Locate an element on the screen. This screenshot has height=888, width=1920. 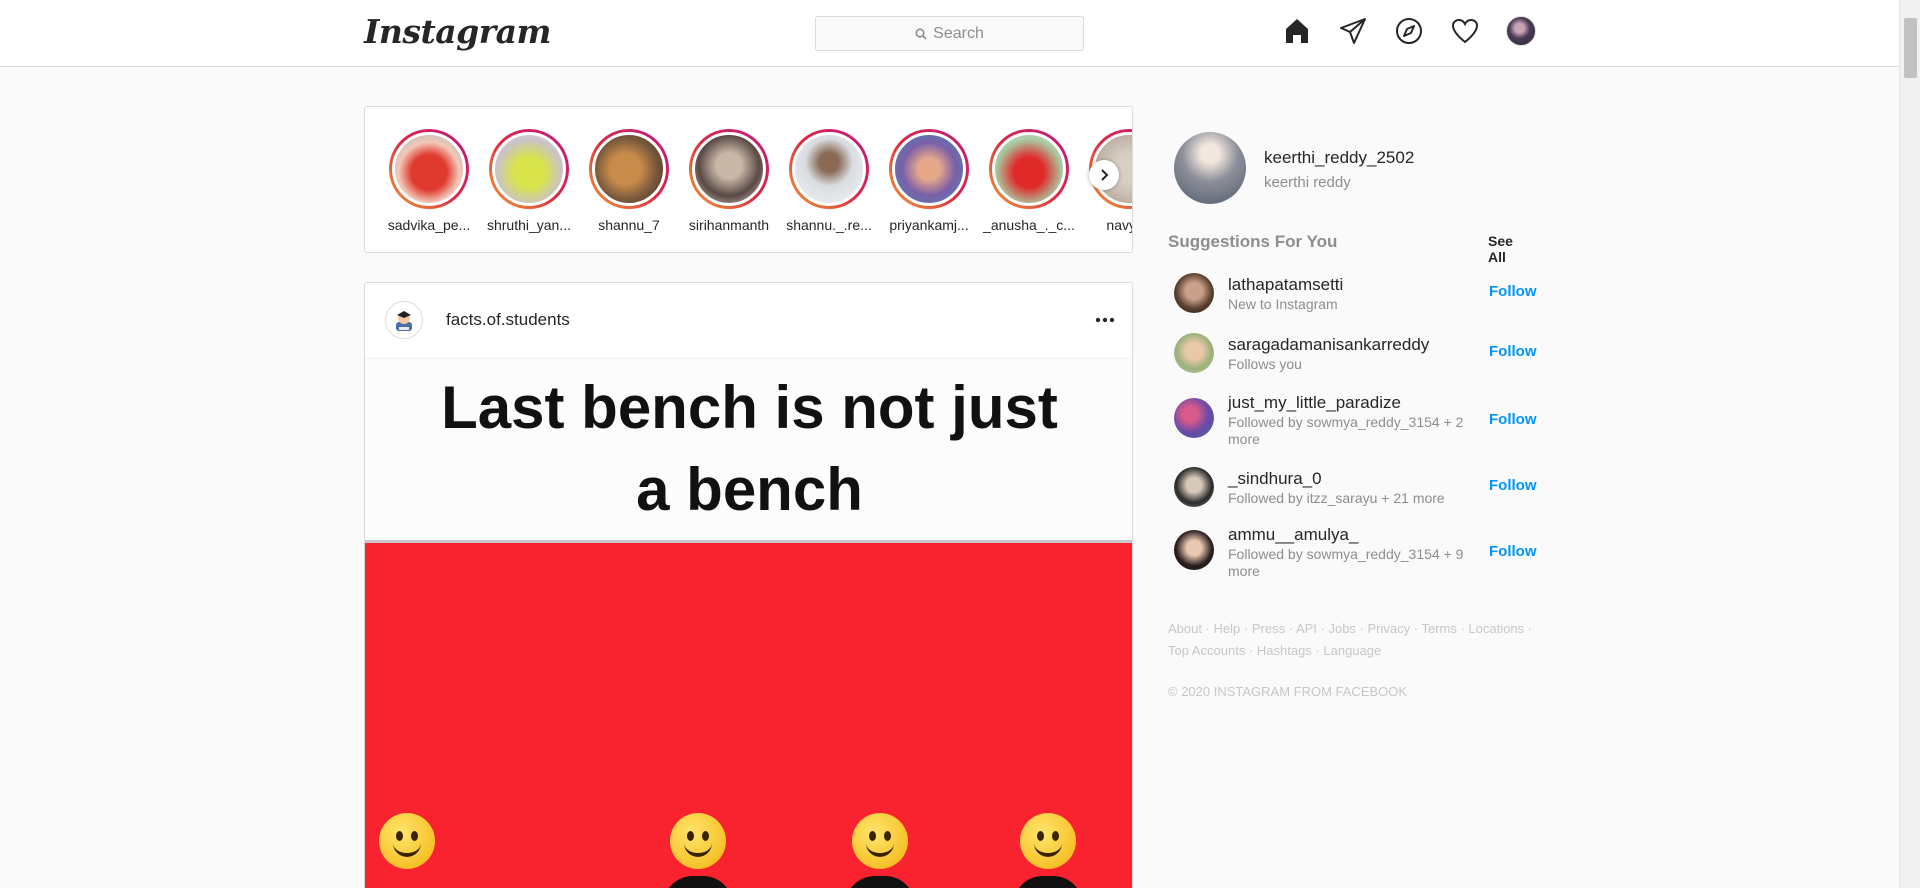
suggestion-subtitle: Follows you is located at coordinates (1265, 364).